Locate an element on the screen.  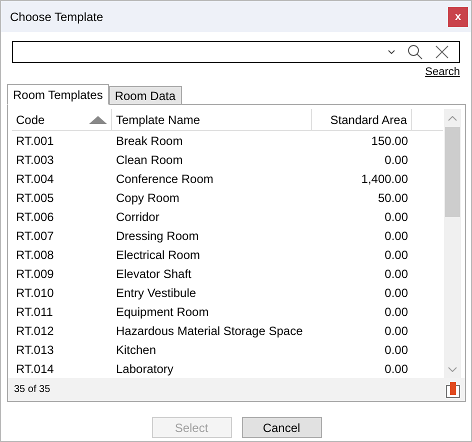
table-cell-text: Conference Room is located at coordinates (164, 179).